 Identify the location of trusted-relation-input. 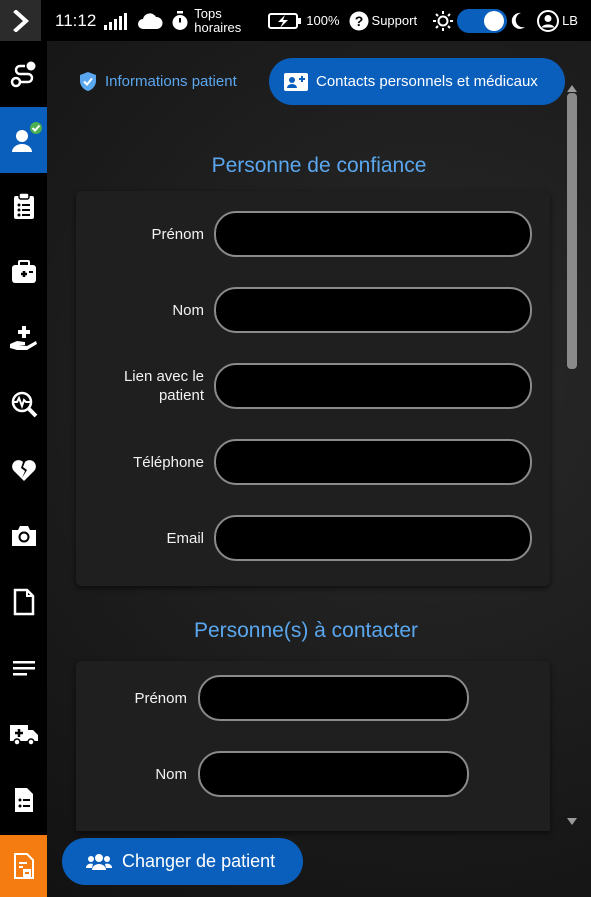
(373, 386).